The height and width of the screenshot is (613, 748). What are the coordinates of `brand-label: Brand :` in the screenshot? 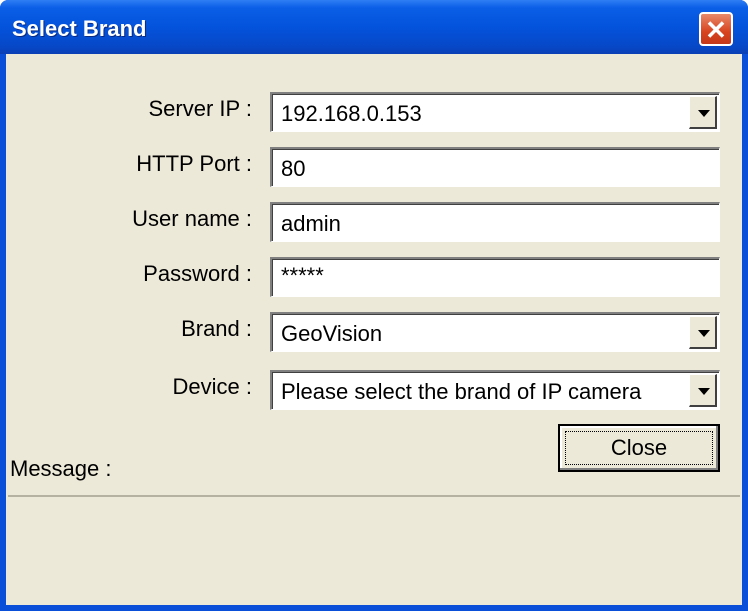 It's located at (216, 328).